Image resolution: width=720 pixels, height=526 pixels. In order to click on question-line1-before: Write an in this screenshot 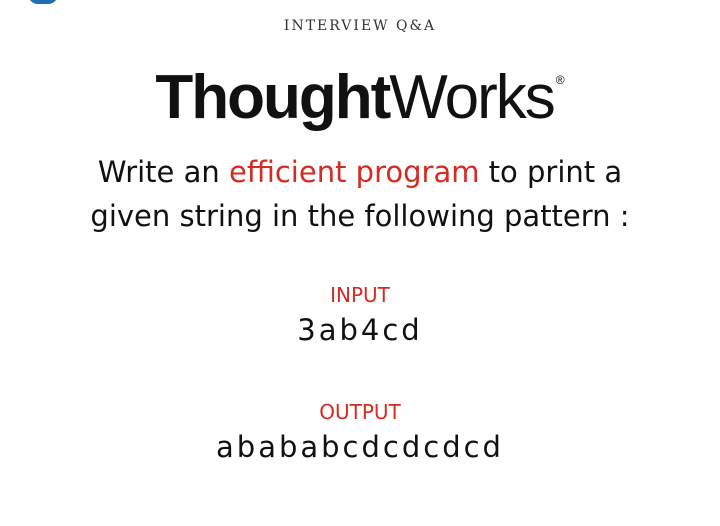, I will do `click(163, 172)`.